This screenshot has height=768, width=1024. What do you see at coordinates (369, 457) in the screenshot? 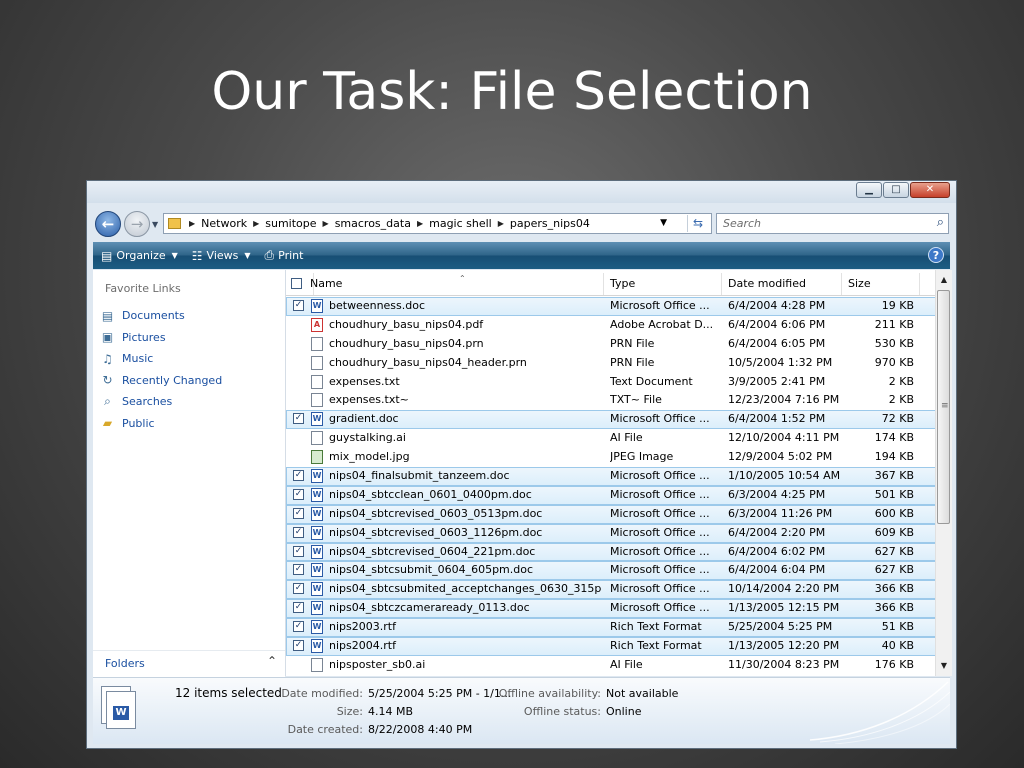
I see `file-name: mix_model.jpg` at bounding box center [369, 457].